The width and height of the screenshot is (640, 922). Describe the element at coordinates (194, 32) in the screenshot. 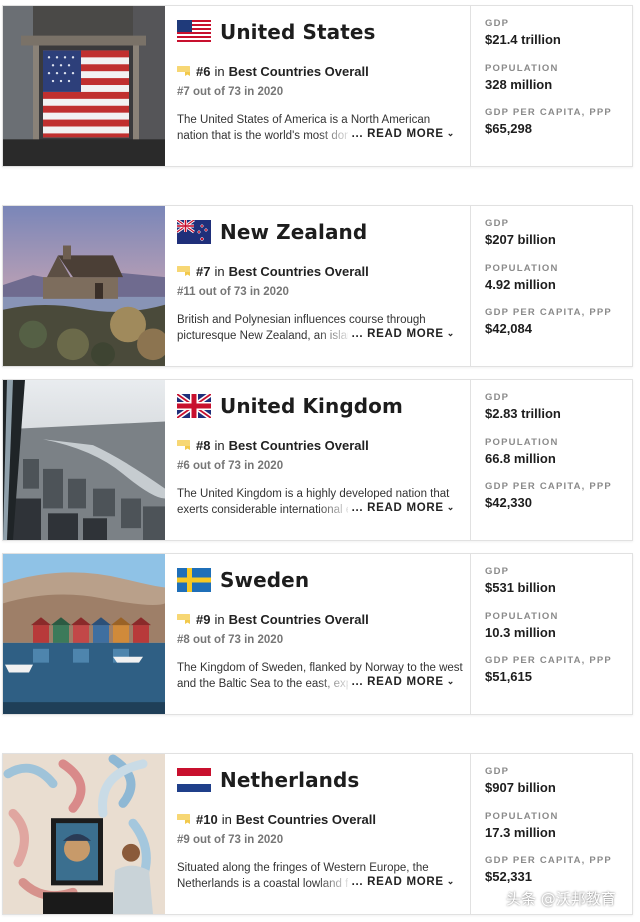

I see `us-flag-icon` at that location.